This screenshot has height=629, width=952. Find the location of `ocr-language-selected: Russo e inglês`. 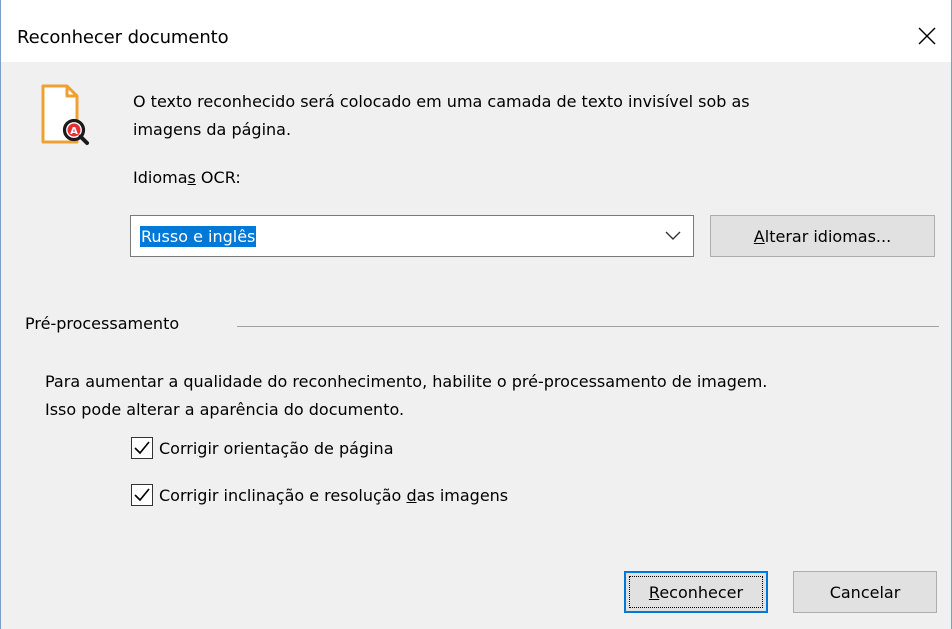

ocr-language-selected: Russo e inglês is located at coordinates (198, 236).